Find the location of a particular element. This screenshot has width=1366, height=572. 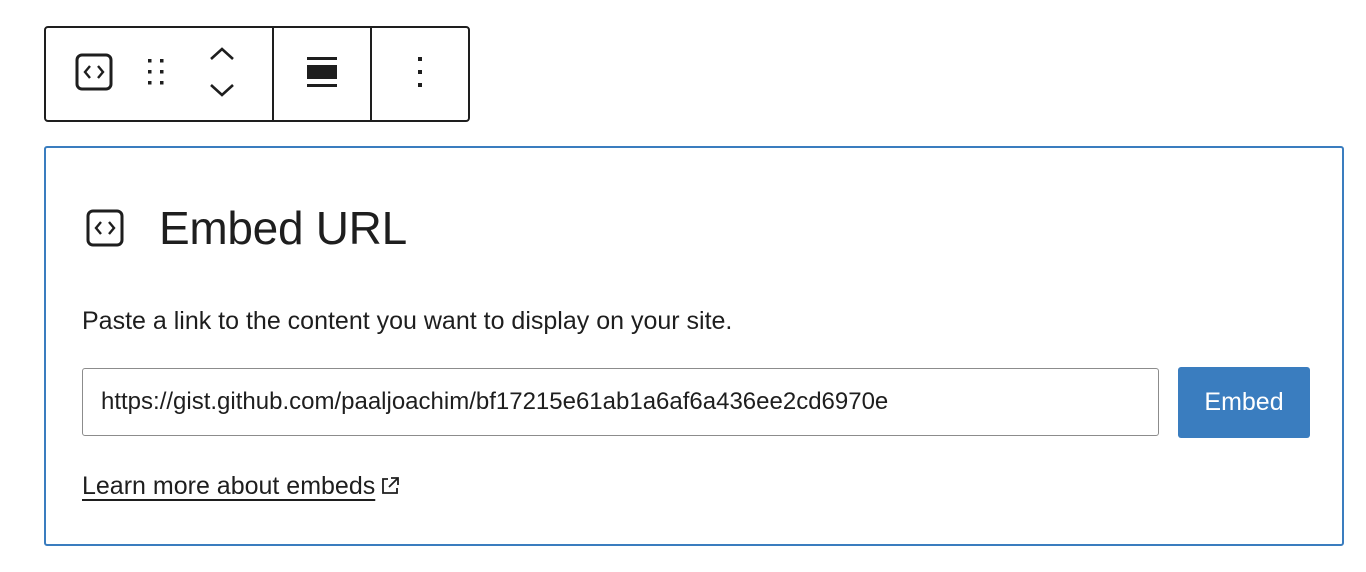

block-type-button is located at coordinates (93, 74).